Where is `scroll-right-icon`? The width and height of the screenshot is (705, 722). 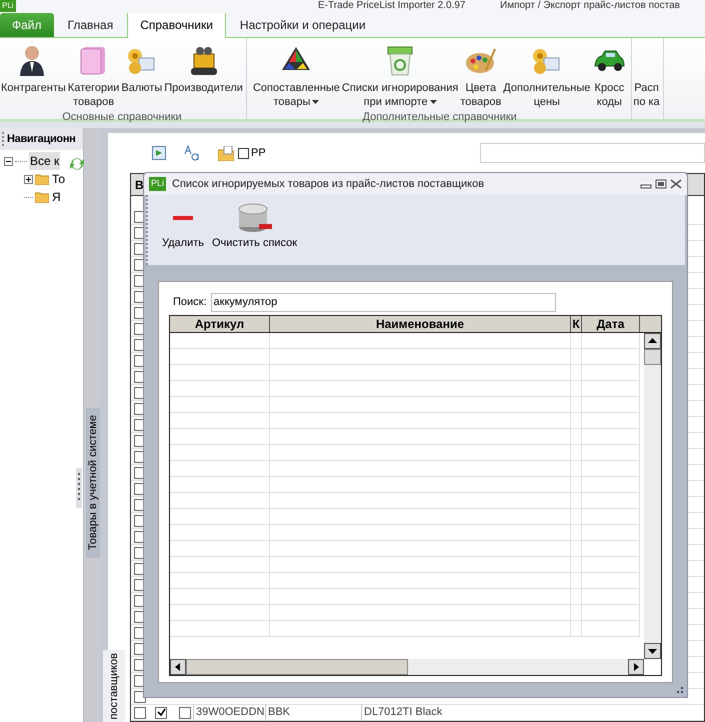
scroll-right-icon is located at coordinates (636, 667).